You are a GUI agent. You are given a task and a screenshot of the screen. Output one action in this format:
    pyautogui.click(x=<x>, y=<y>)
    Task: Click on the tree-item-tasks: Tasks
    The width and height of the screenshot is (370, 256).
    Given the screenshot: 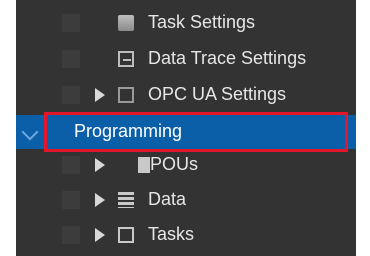 What is the action you would take?
    pyautogui.click(x=186, y=235)
    